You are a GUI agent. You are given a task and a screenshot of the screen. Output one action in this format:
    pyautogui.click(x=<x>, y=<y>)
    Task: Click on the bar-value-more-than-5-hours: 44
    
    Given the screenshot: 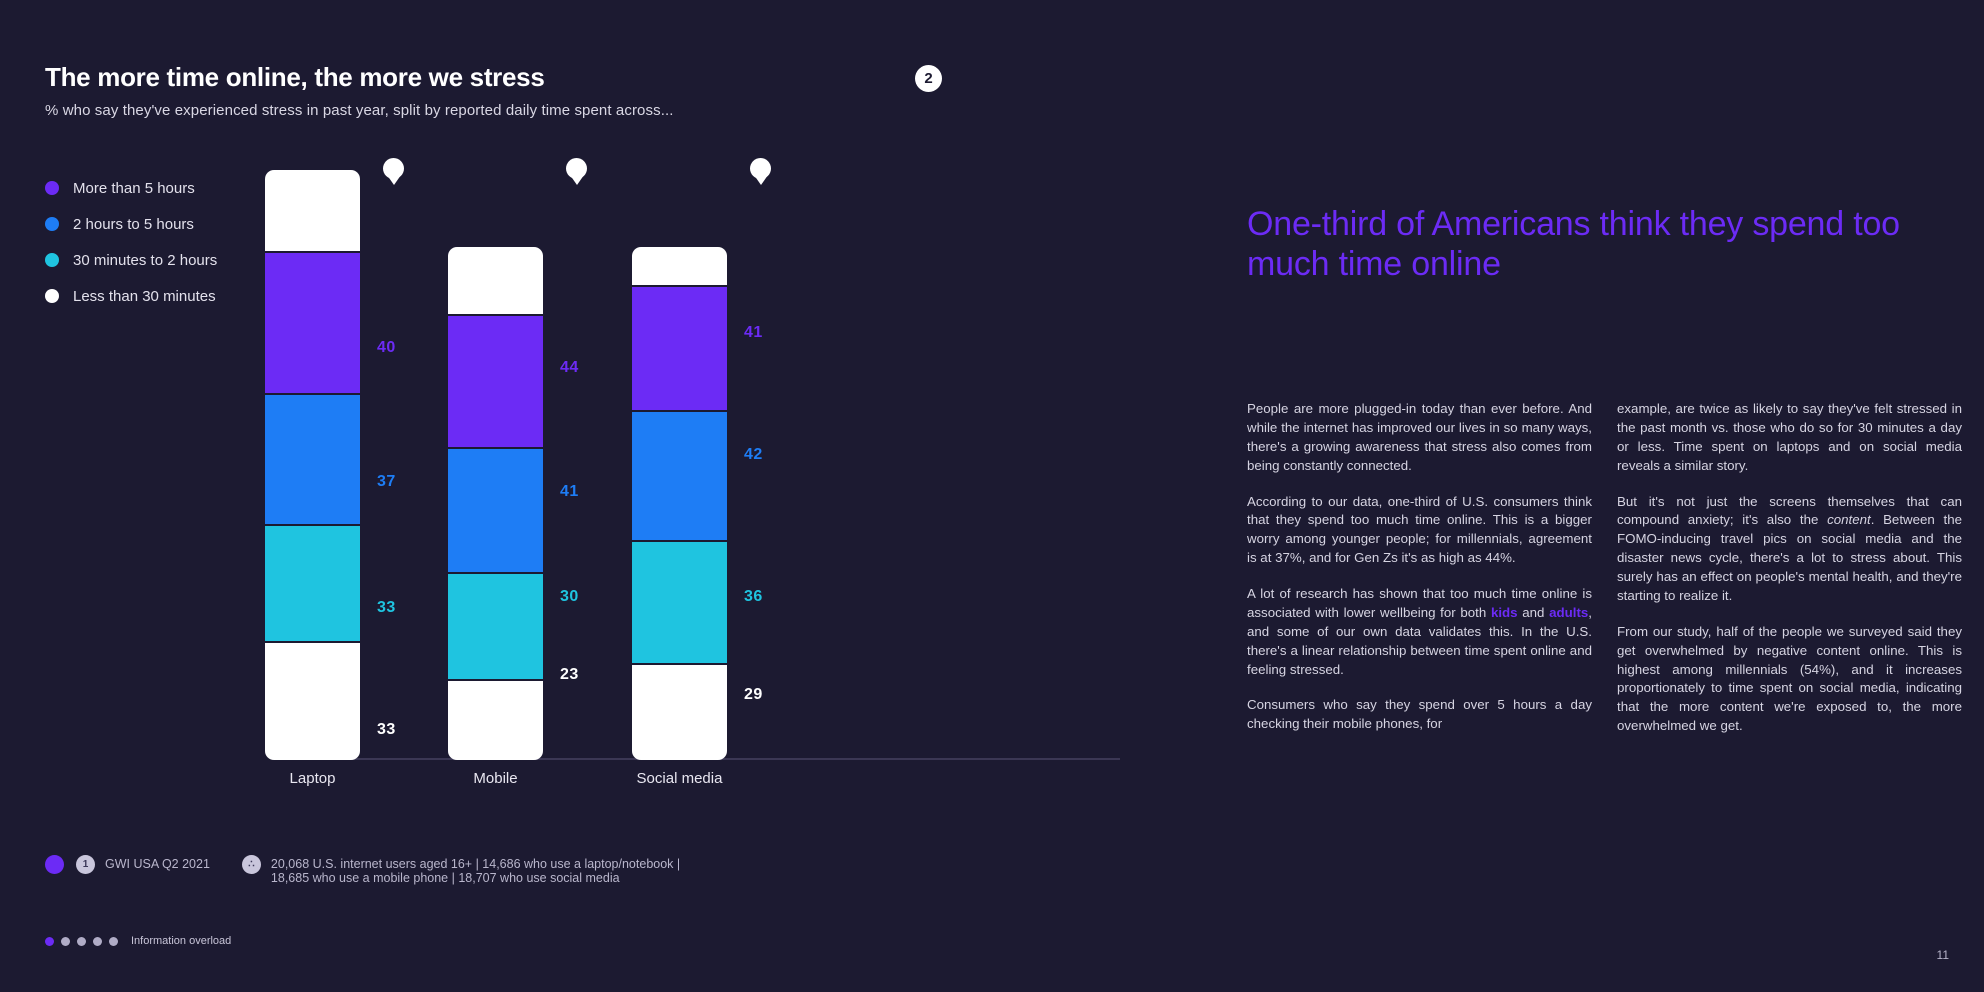 What is the action you would take?
    pyautogui.click(x=569, y=367)
    